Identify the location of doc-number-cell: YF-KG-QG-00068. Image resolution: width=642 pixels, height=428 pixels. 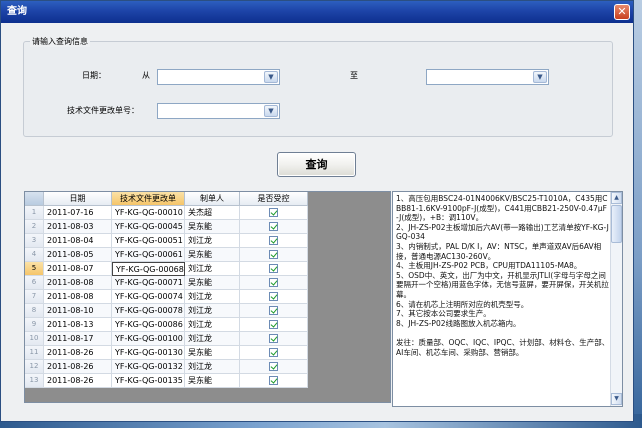
(148, 269).